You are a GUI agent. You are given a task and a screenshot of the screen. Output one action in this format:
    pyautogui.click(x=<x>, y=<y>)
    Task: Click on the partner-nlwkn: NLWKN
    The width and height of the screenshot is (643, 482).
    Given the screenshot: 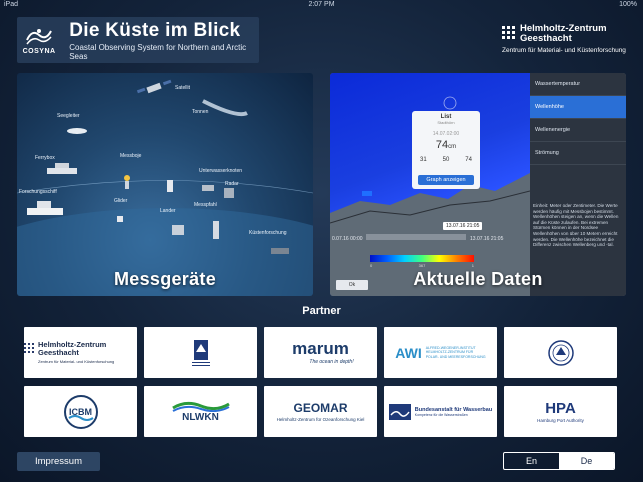 What is the action you would take?
    pyautogui.click(x=200, y=411)
    